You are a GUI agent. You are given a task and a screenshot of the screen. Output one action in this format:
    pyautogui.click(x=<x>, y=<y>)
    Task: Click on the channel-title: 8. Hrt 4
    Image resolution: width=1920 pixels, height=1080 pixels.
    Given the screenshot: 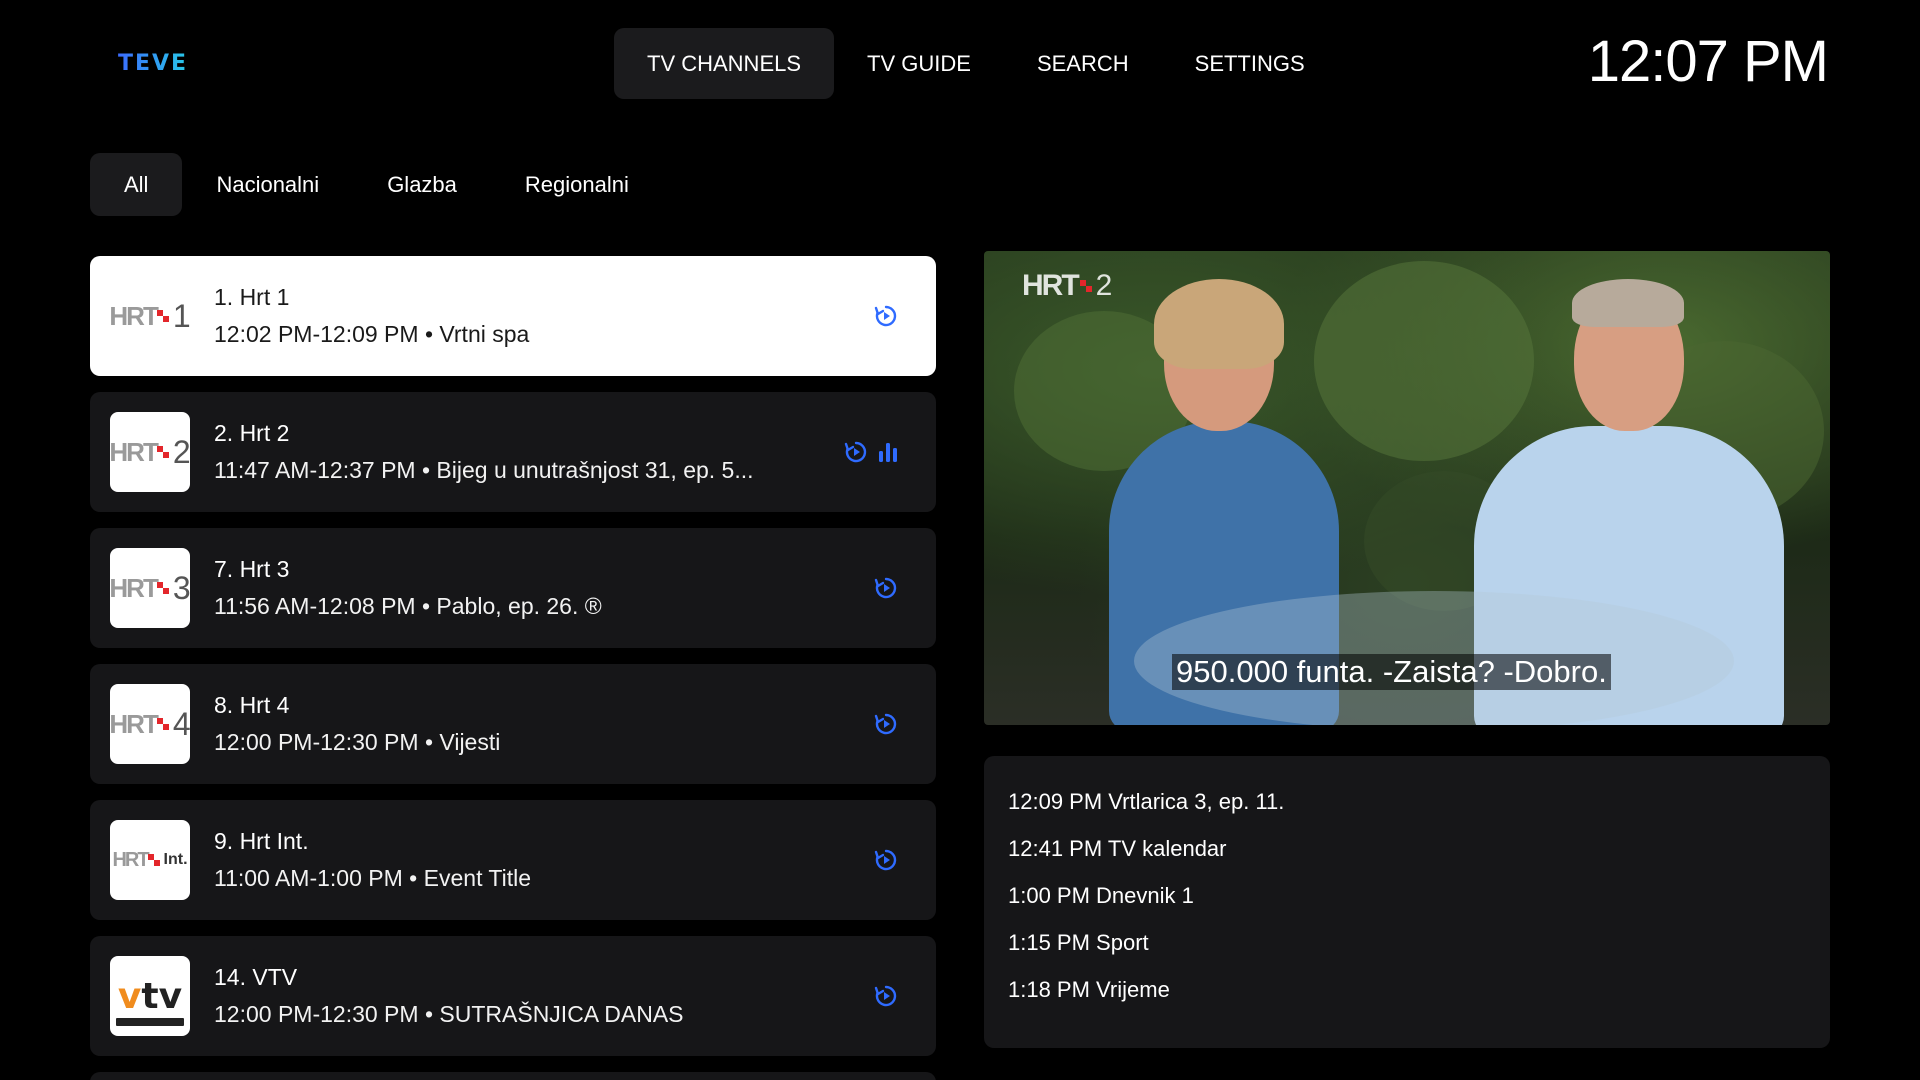 What is the action you would take?
    pyautogui.click(x=252, y=705)
    